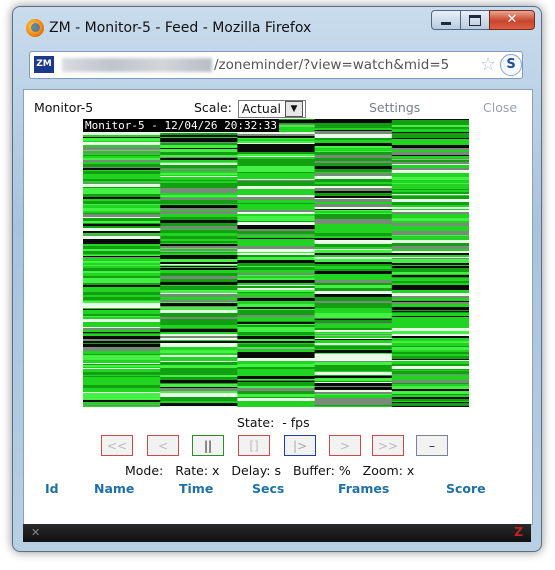  What do you see at coordinates (35, 28) in the screenshot?
I see `firefox-icon` at bounding box center [35, 28].